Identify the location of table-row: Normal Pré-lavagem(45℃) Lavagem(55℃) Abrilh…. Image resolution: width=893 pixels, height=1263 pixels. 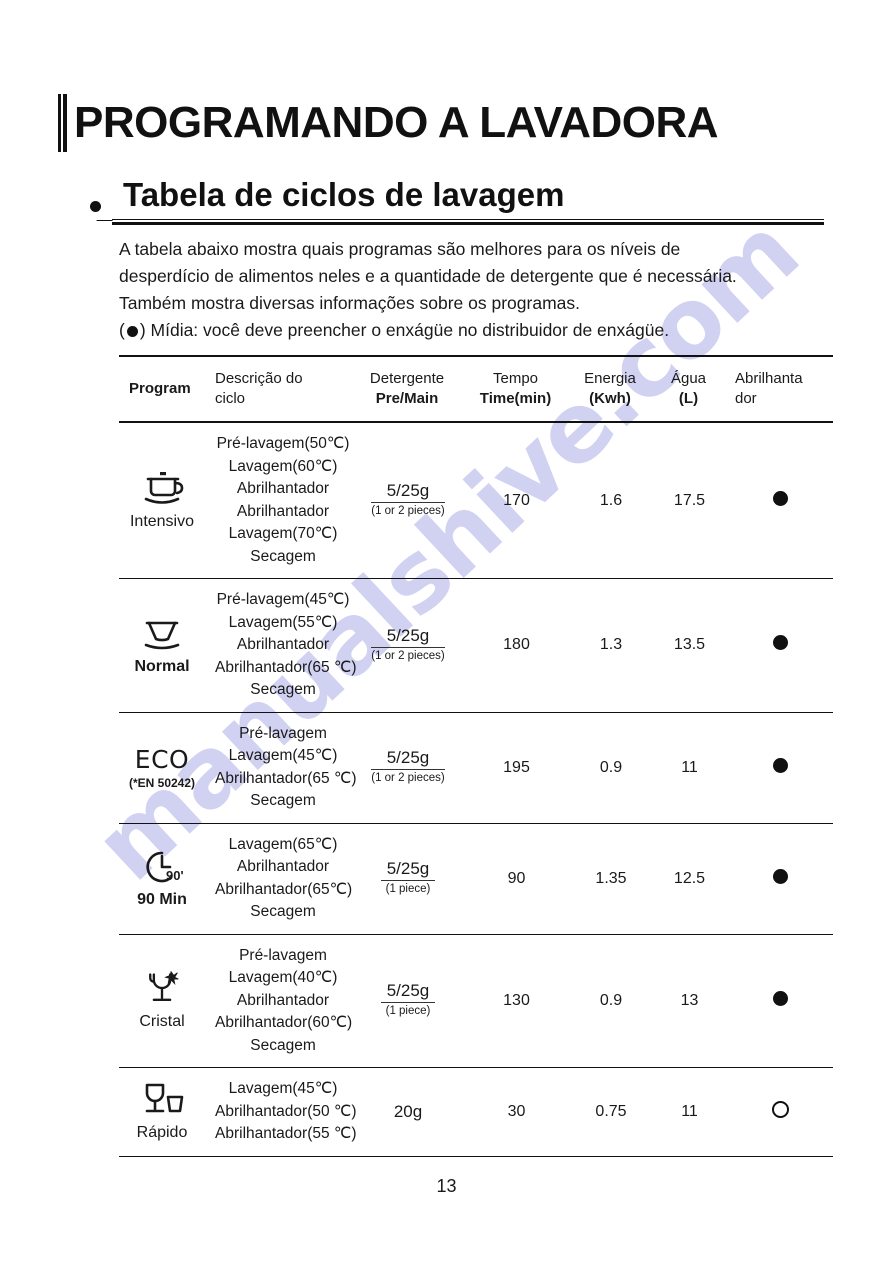
(476, 645).